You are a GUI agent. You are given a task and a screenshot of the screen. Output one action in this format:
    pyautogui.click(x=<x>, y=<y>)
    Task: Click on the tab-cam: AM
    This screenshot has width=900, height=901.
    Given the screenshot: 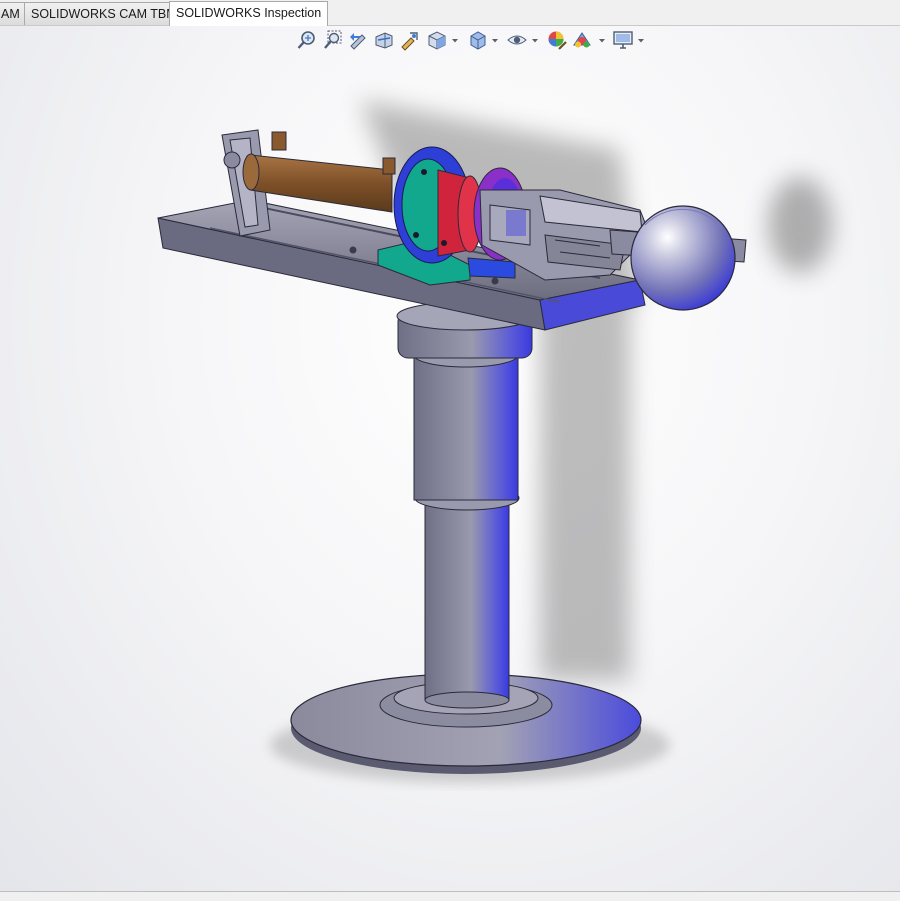 What is the action you would take?
    pyautogui.click(x=13, y=13)
    